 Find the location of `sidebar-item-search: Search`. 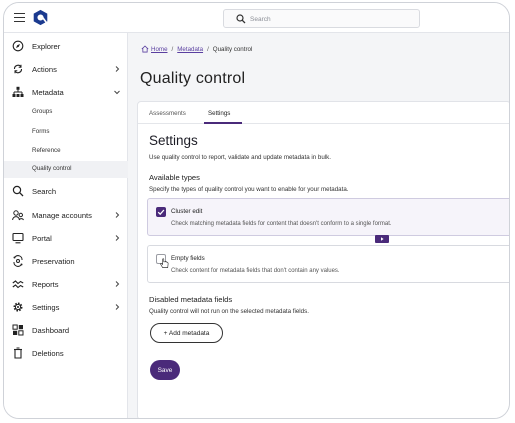

sidebar-item-search: Search is located at coordinates (66, 191).